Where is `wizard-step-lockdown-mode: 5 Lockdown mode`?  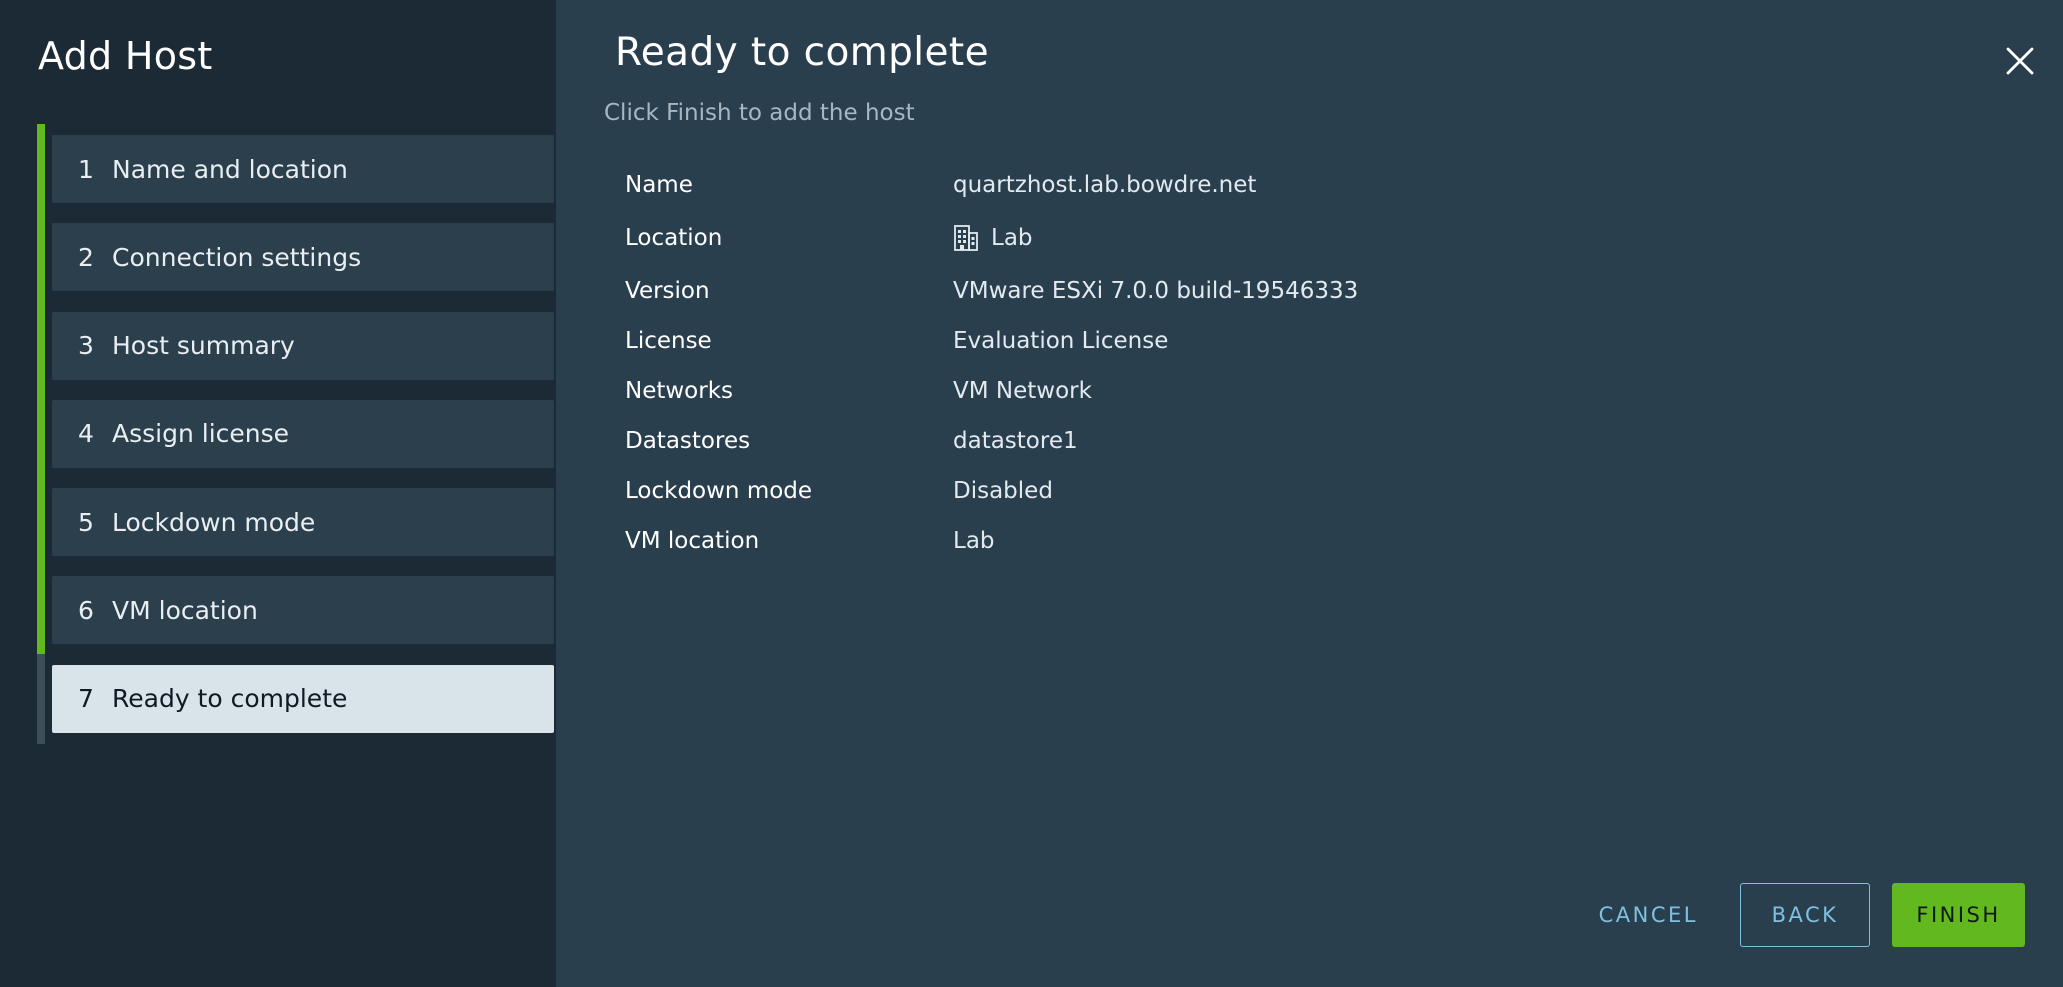
wizard-step-lockdown-mode: 5 Lockdown mode is located at coordinates (303, 522).